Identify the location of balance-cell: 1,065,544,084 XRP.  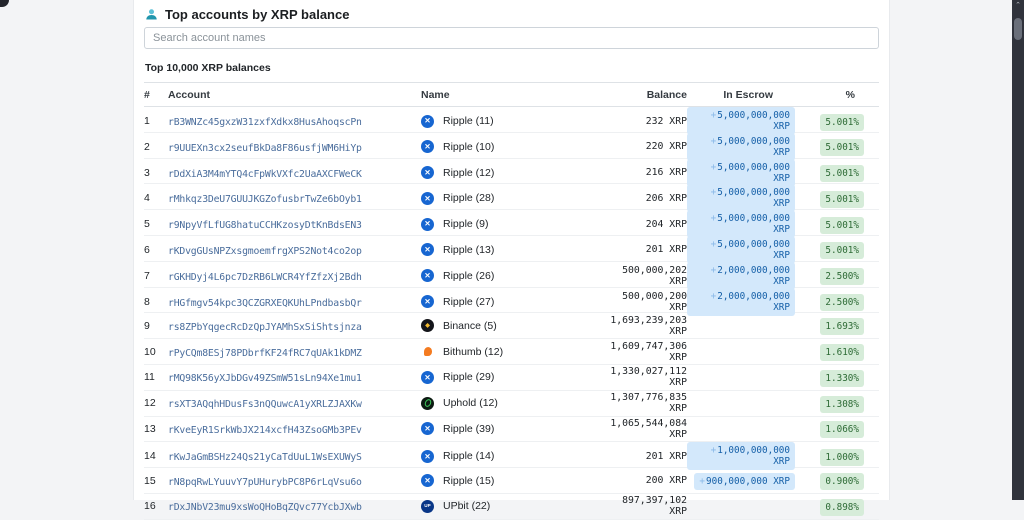
(648, 428).